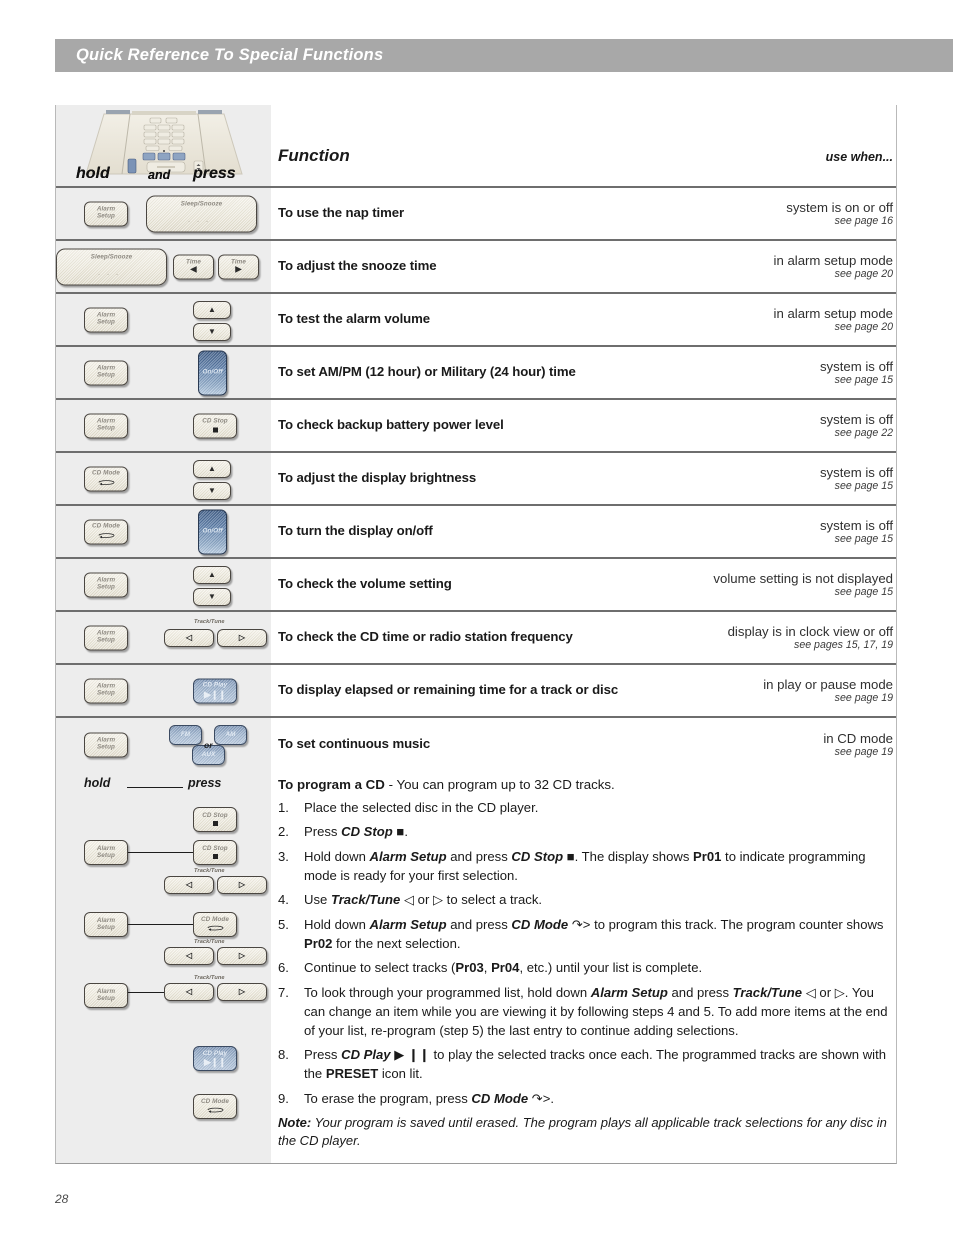  I want to click on and-column-label: and, so click(159, 175).